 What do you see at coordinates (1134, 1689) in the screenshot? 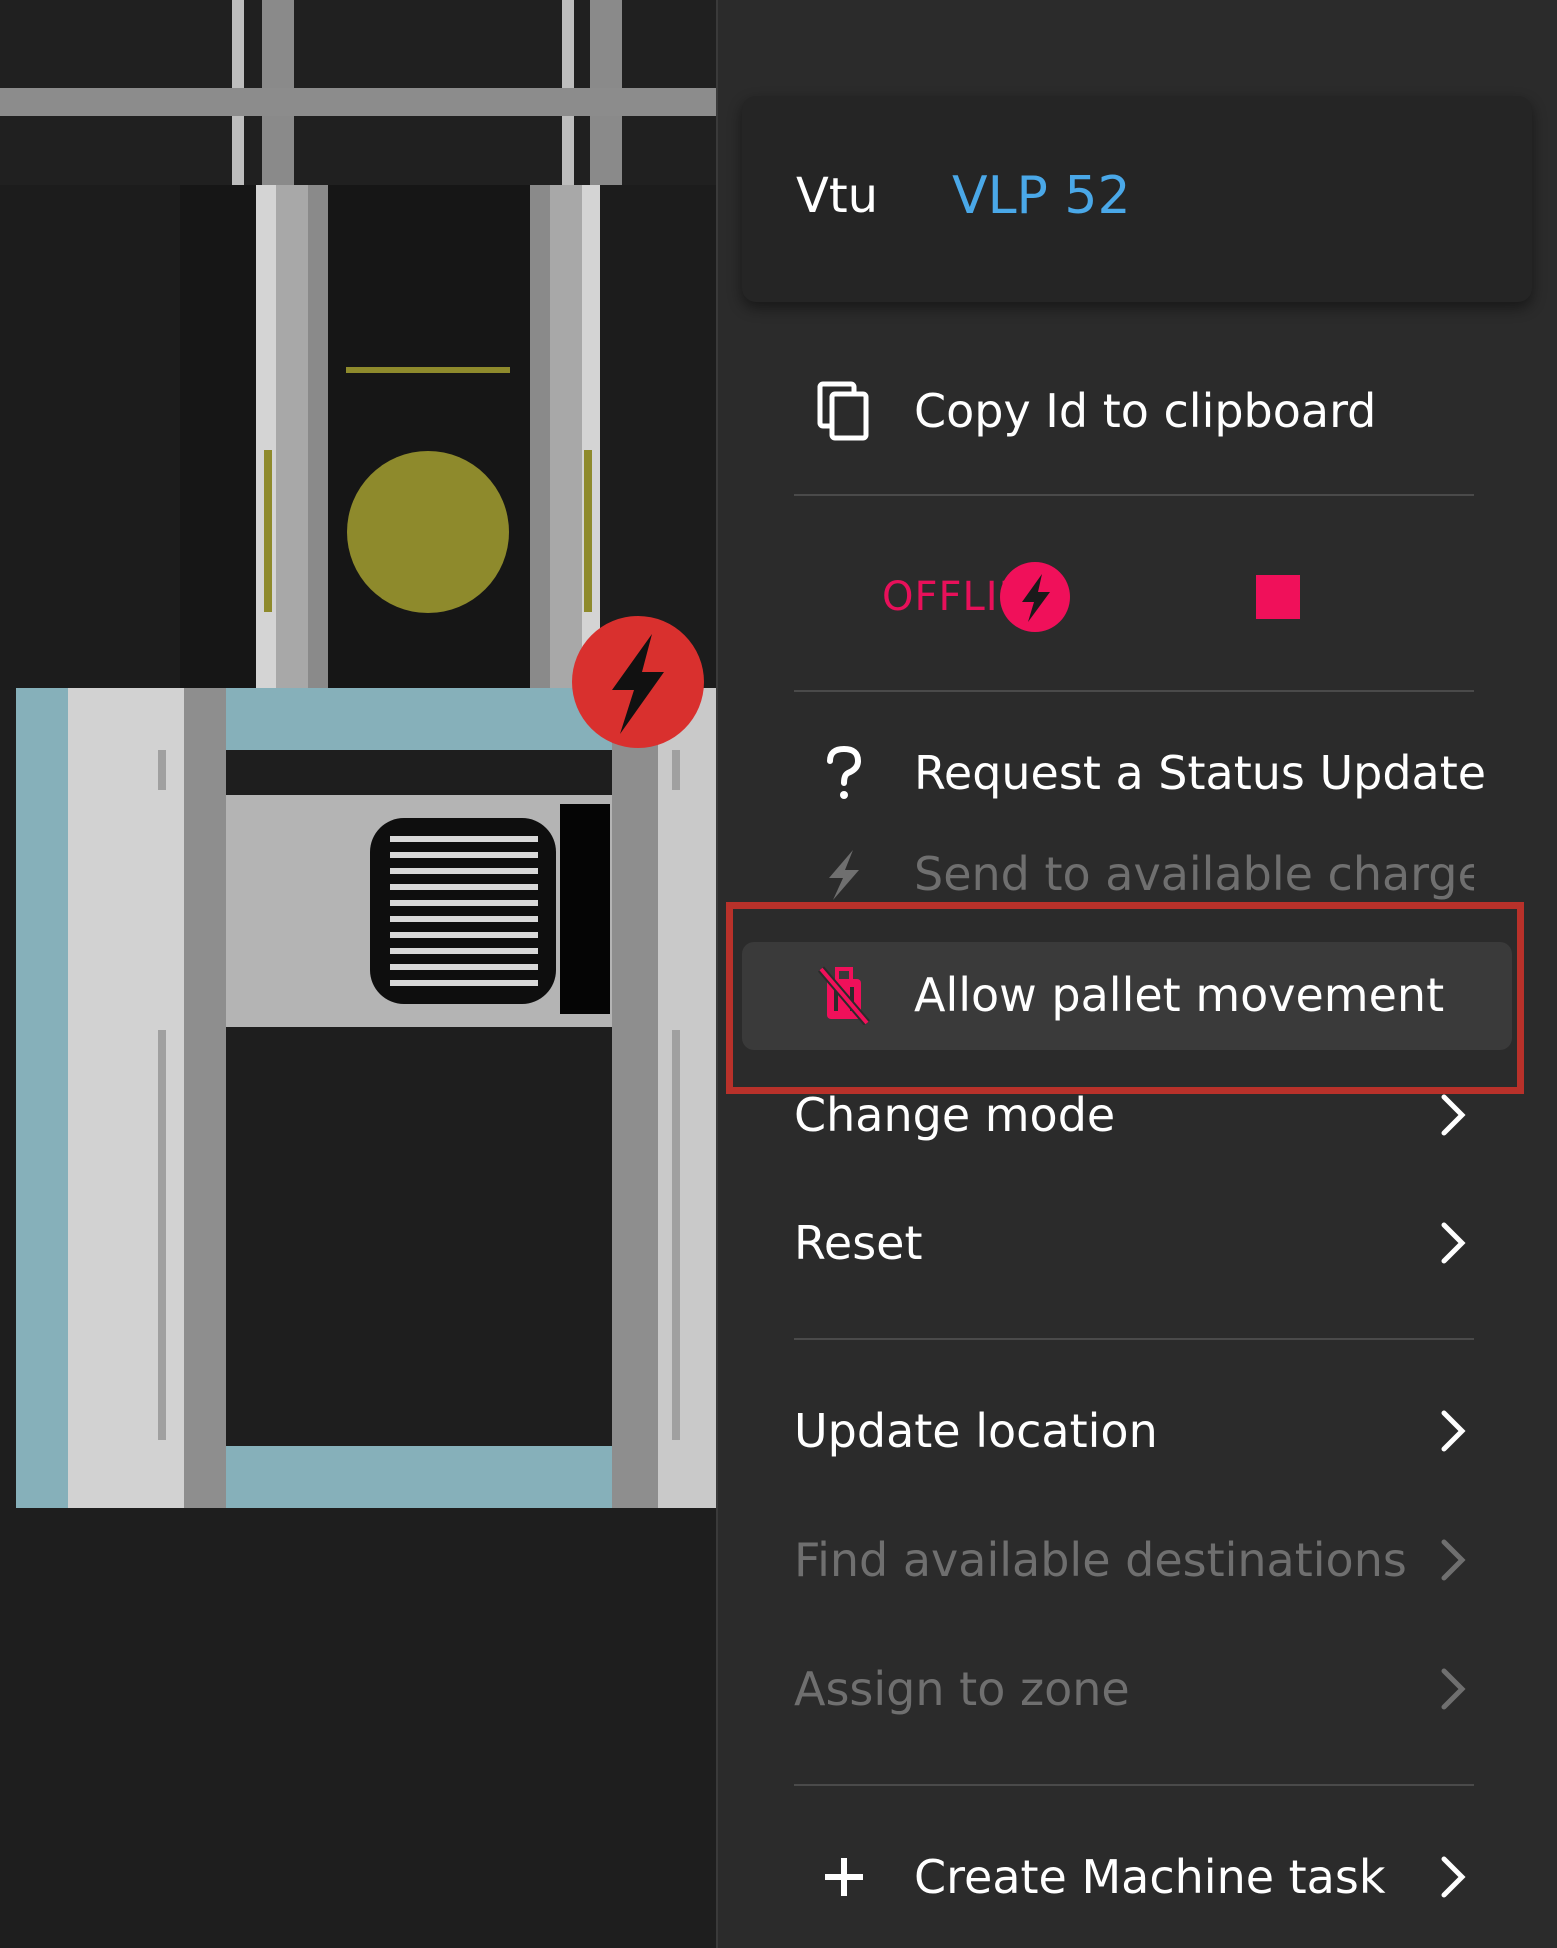
I see `assign-zone-button: Assign to zone` at bounding box center [1134, 1689].